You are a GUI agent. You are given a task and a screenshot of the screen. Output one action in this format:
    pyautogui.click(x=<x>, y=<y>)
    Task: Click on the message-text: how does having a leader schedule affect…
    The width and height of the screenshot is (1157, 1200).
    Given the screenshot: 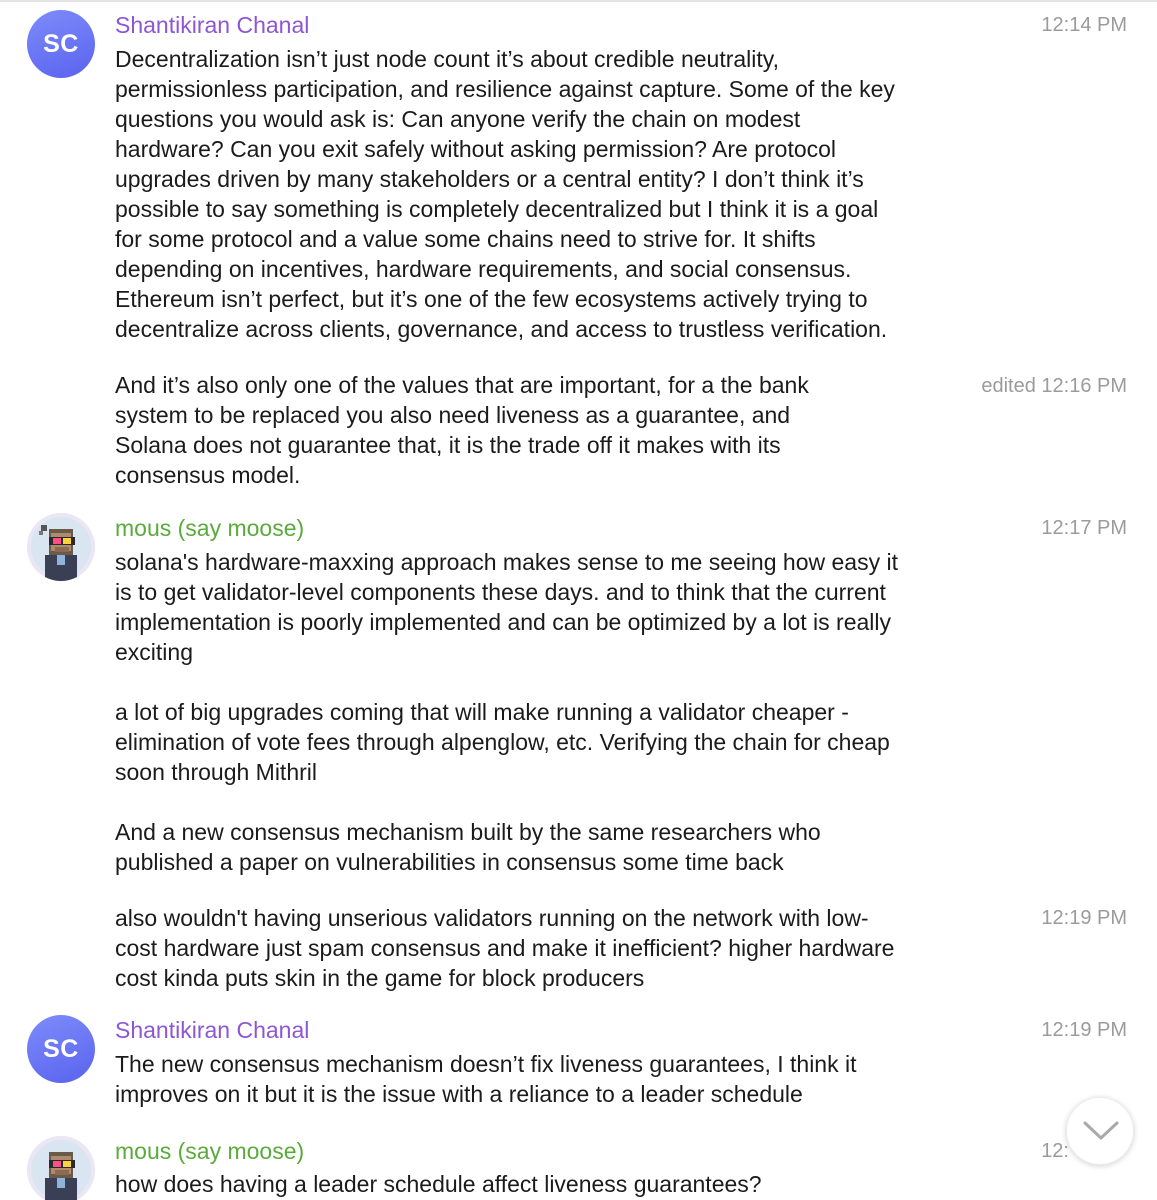 What is the action you would take?
    pyautogui.click(x=438, y=1184)
    